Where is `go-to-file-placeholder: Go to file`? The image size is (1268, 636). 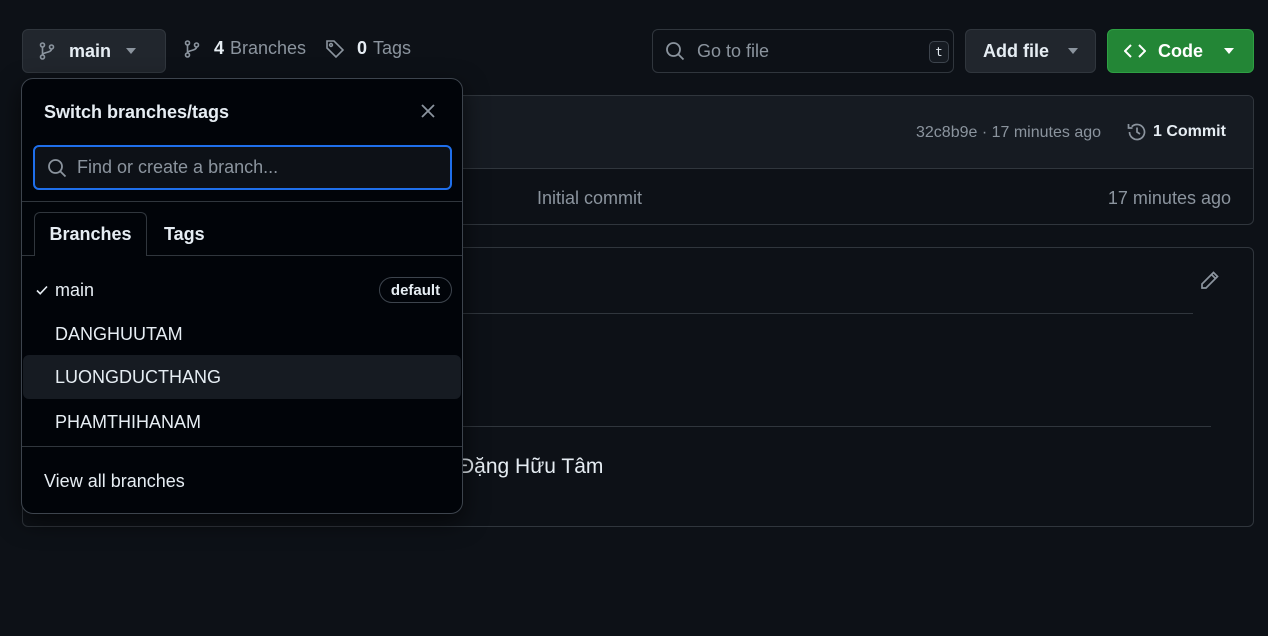
go-to-file-placeholder: Go to file is located at coordinates (733, 50).